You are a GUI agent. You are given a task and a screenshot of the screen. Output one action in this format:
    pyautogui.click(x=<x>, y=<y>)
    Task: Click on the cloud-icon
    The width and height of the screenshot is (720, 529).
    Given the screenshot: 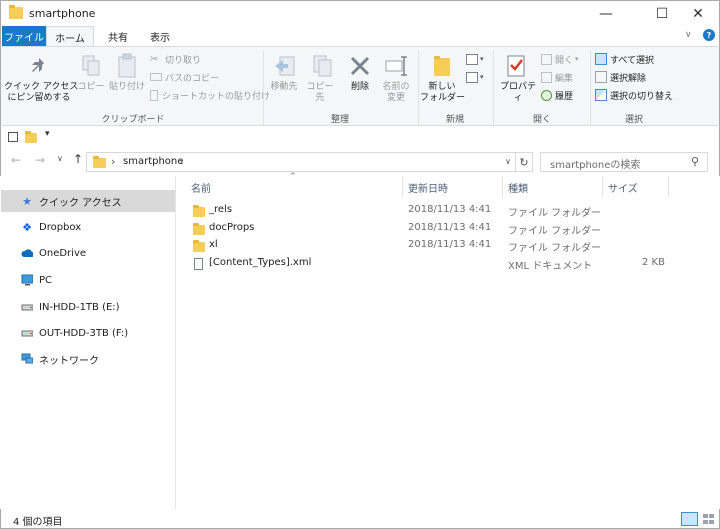 What is the action you would take?
    pyautogui.click(x=27, y=253)
    